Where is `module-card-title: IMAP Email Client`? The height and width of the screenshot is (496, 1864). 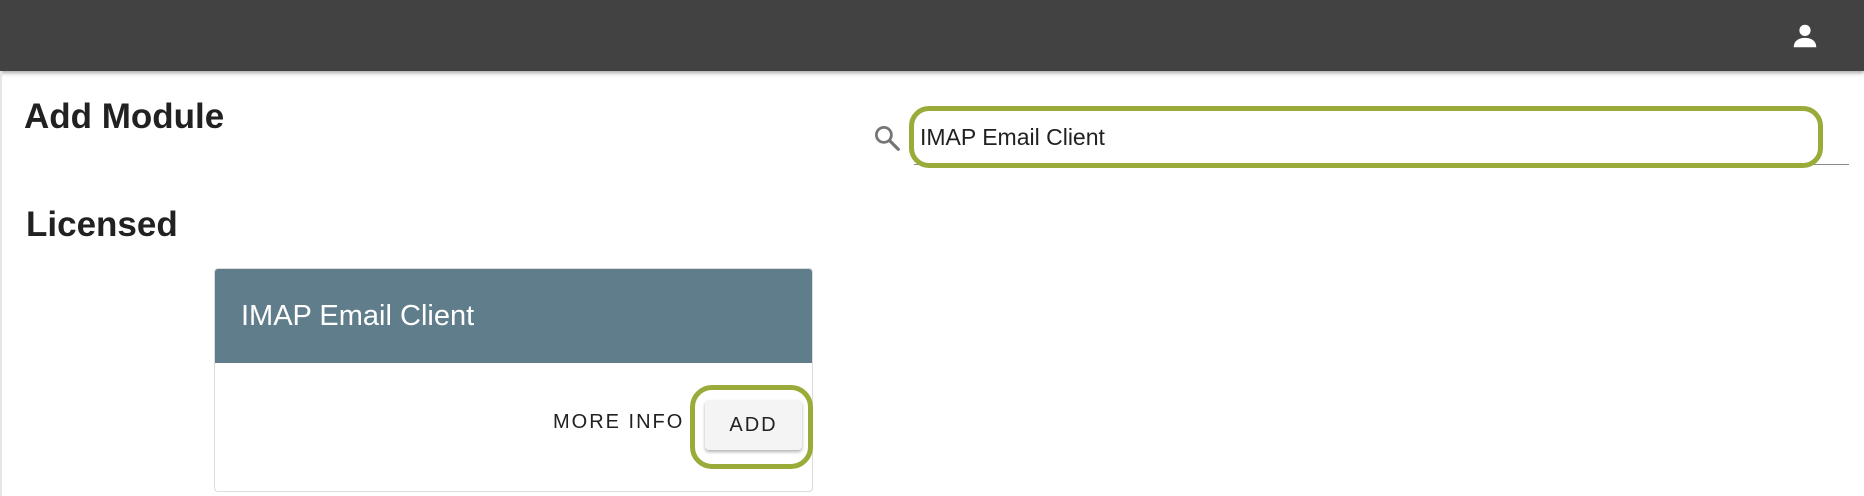
module-card-title: IMAP Email Client is located at coordinates (358, 316).